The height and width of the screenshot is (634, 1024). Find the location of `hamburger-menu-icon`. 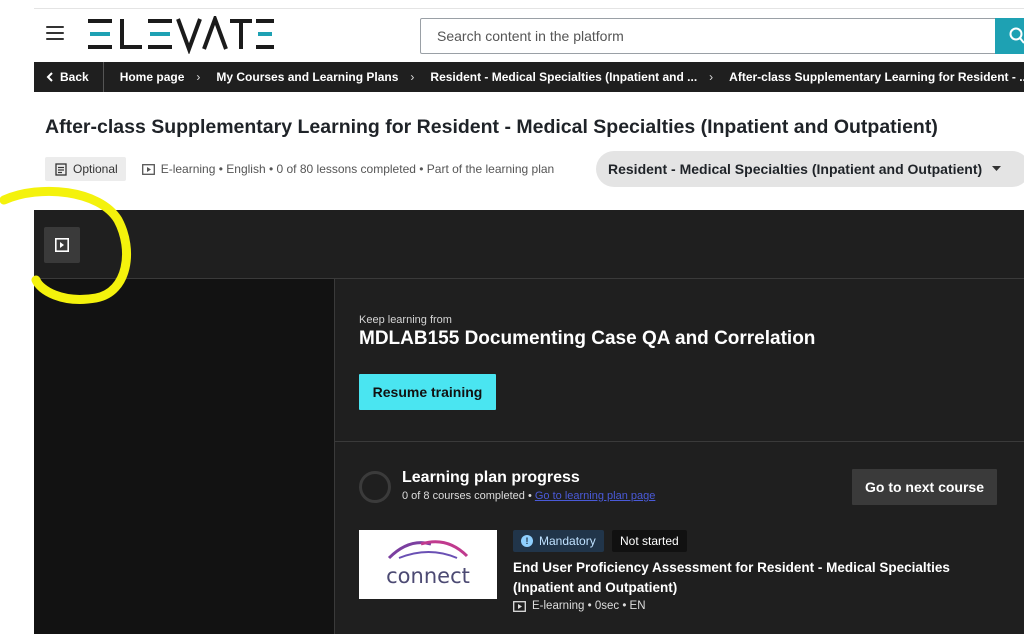

hamburger-menu-icon is located at coordinates (55, 33).